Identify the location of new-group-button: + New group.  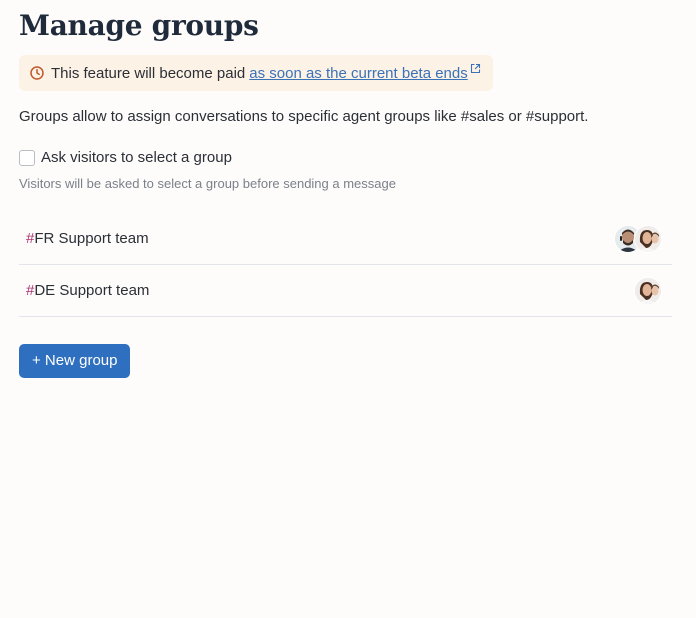
(75, 361).